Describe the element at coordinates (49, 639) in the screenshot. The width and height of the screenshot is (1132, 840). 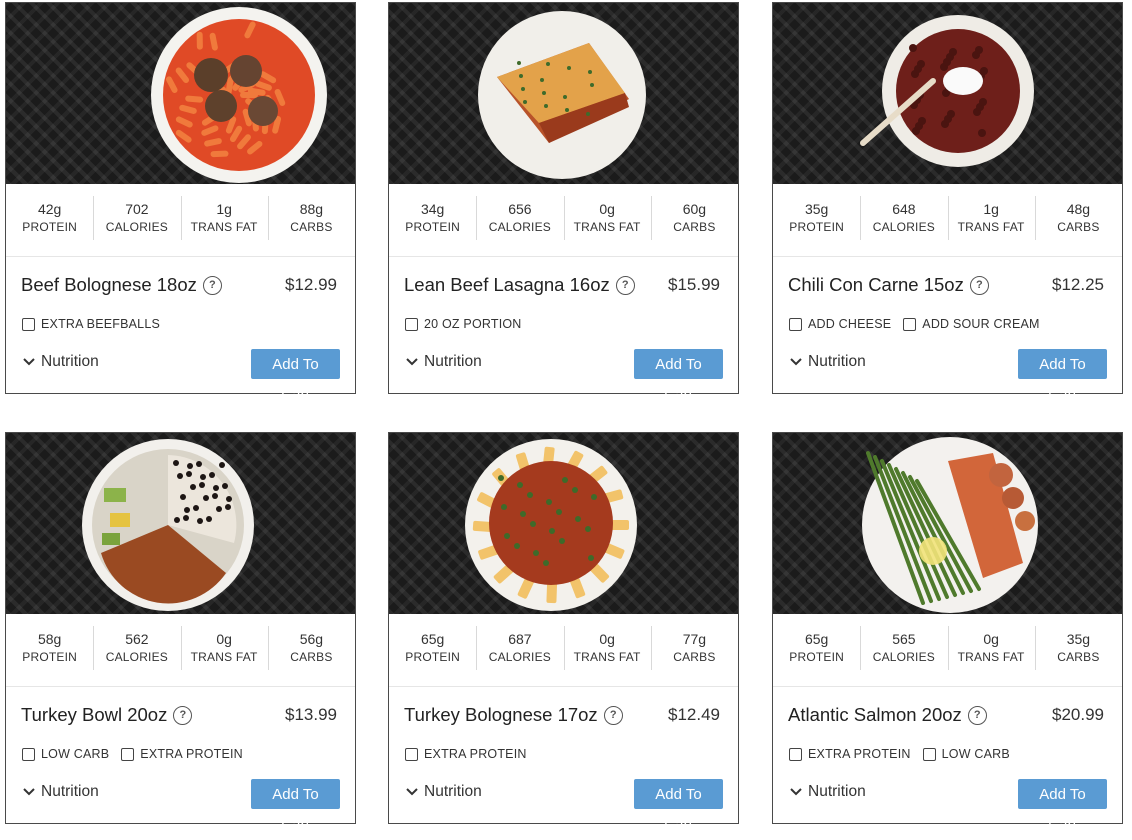
I see `macro-value: 58g` at that location.